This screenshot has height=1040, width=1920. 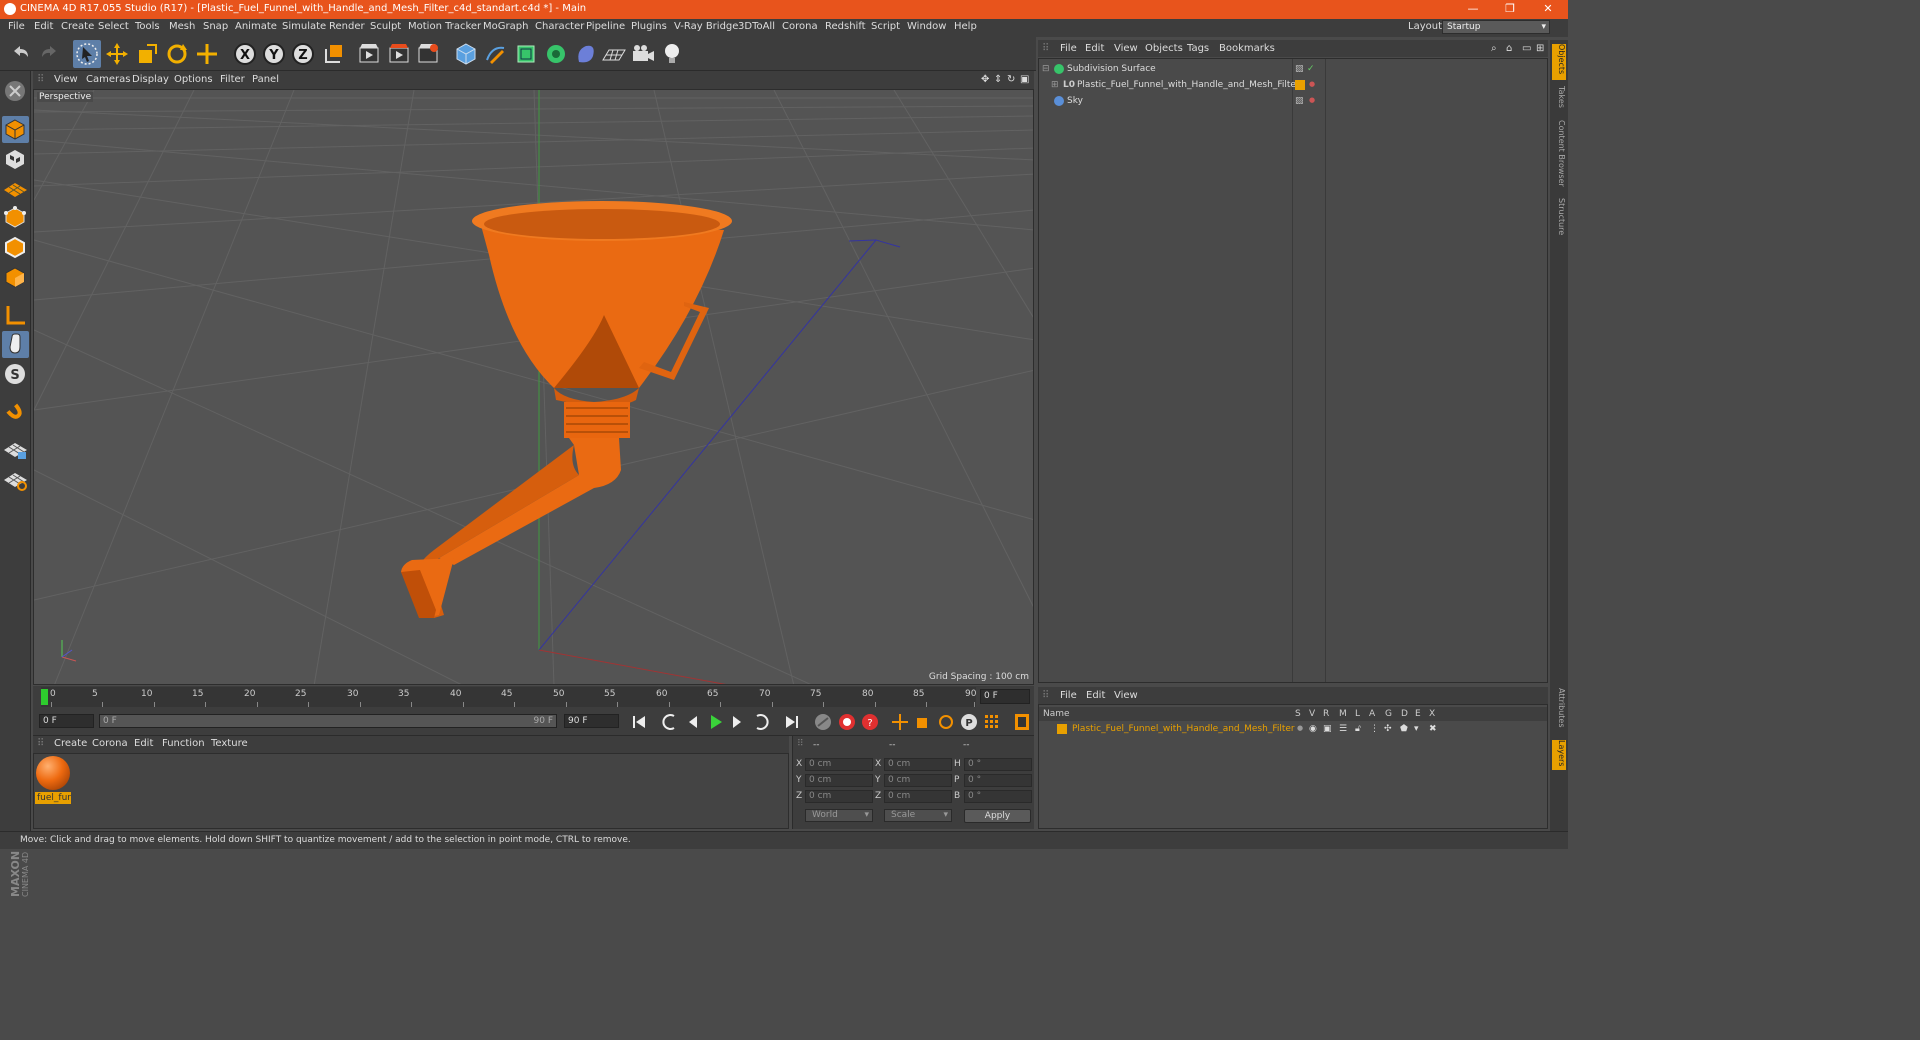 What do you see at coordinates (1126, 695) in the screenshot?
I see `lm-menu-view: View` at bounding box center [1126, 695].